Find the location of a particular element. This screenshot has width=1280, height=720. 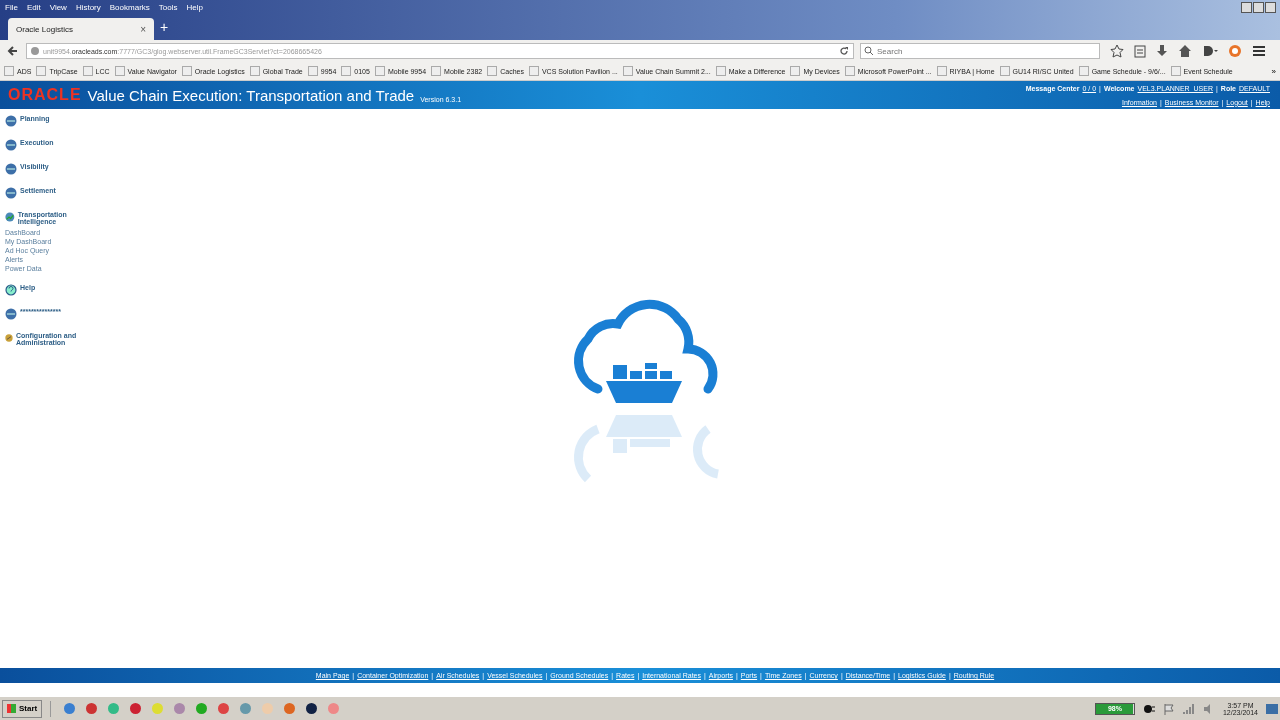

menu-item: Help is located at coordinates (194, 7).